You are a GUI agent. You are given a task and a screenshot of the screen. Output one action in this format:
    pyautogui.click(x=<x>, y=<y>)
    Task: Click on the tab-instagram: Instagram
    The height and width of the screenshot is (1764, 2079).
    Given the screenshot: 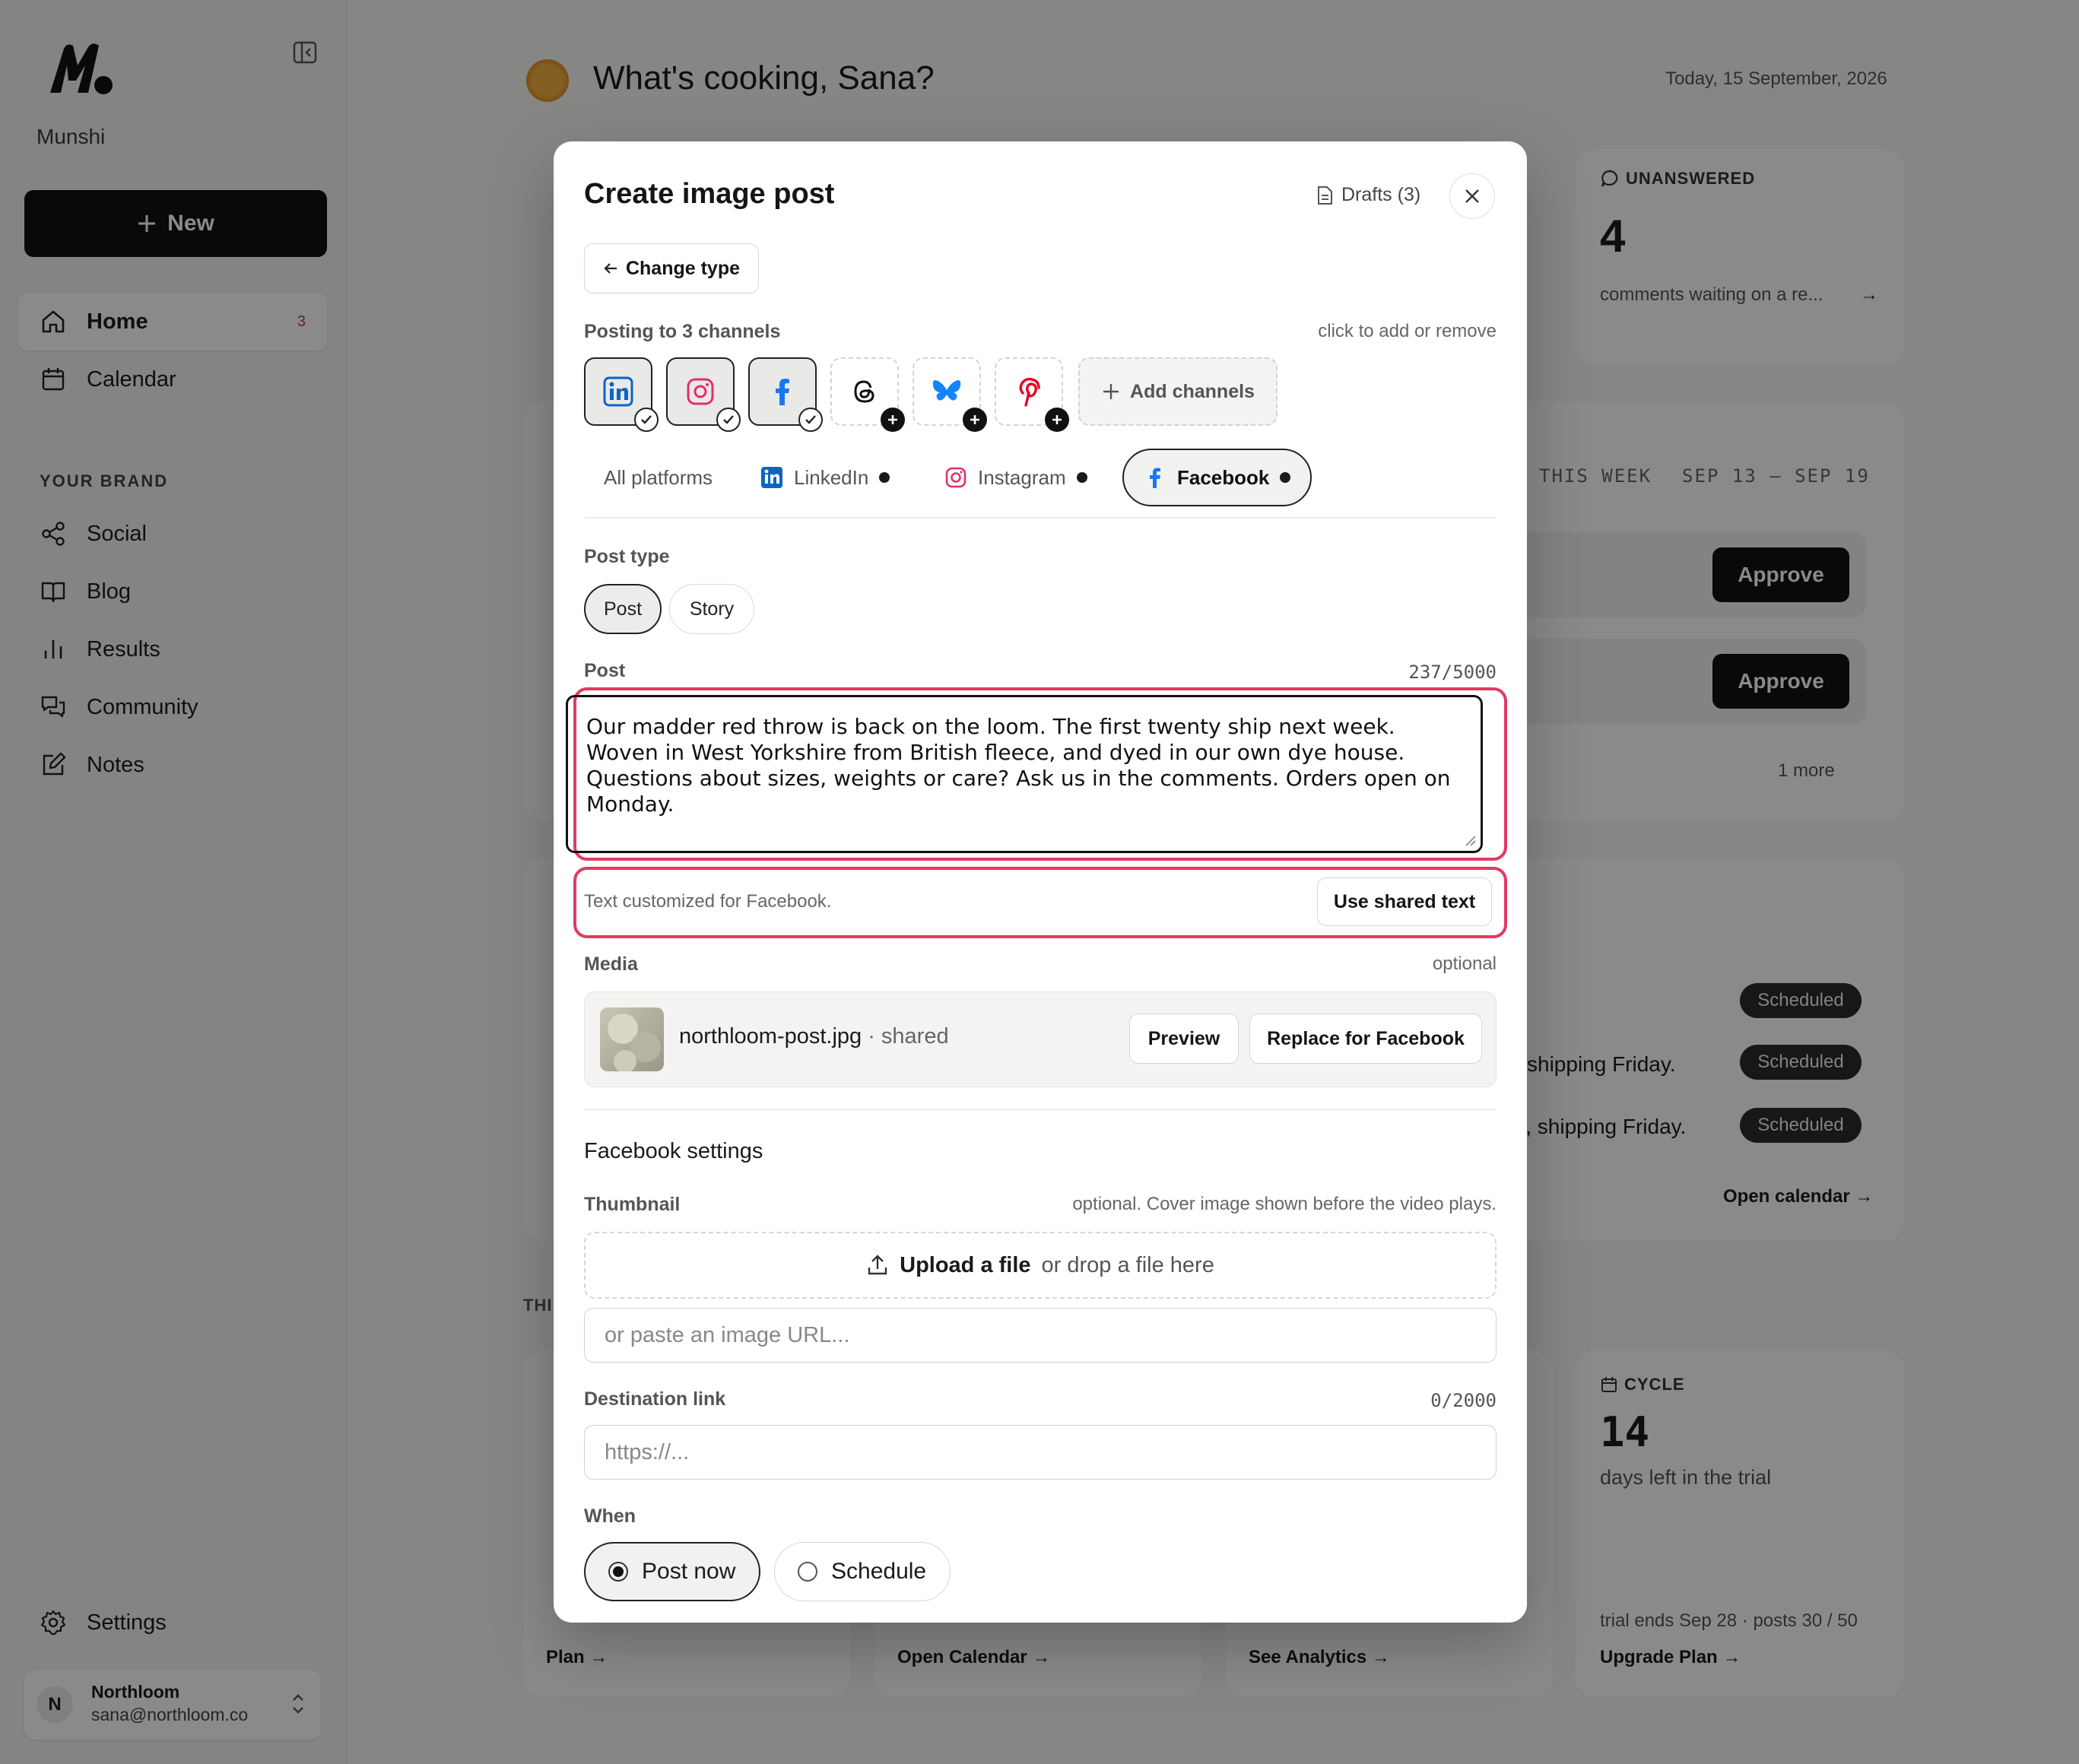 What is the action you would take?
    pyautogui.click(x=1015, y=477)
    